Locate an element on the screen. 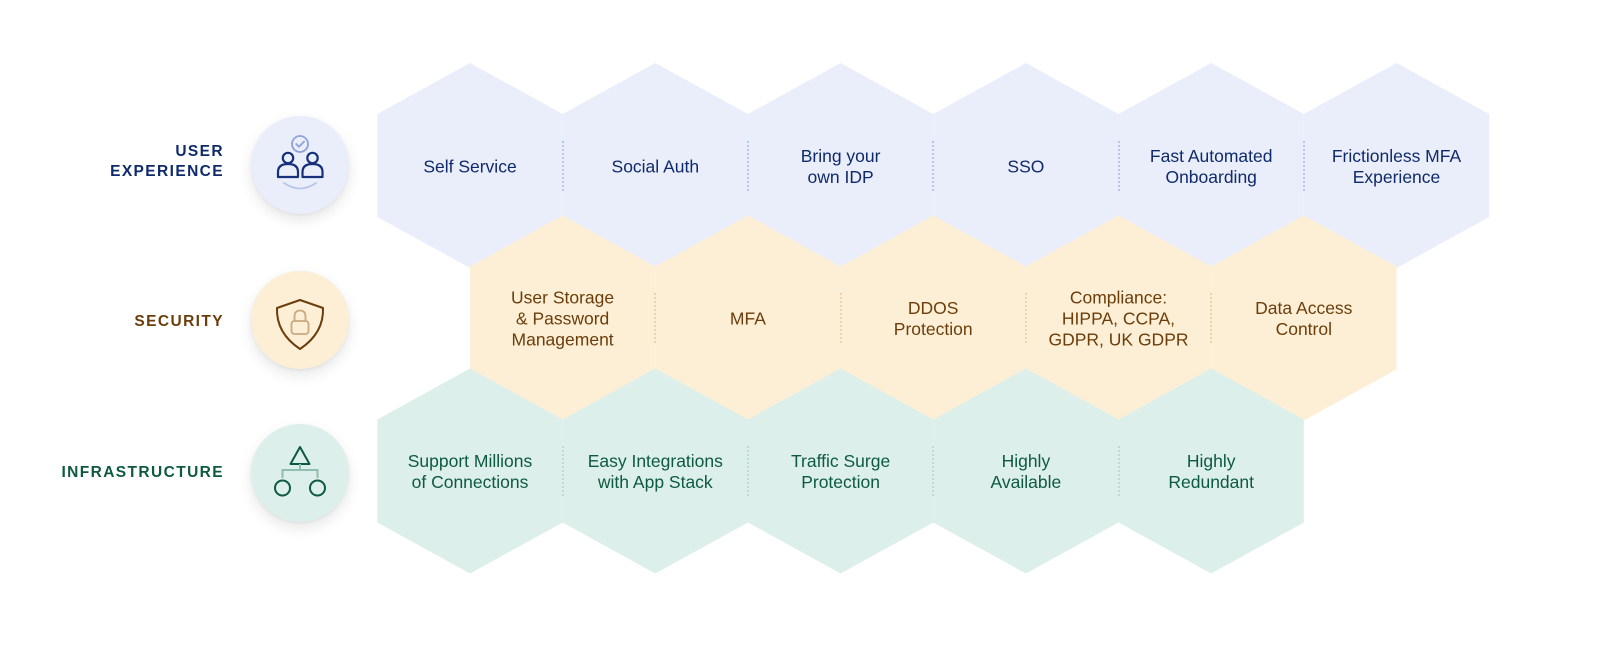 This screenshot has height=656, width=1608. hex-label: MFA is located at coordinates (748, 319).